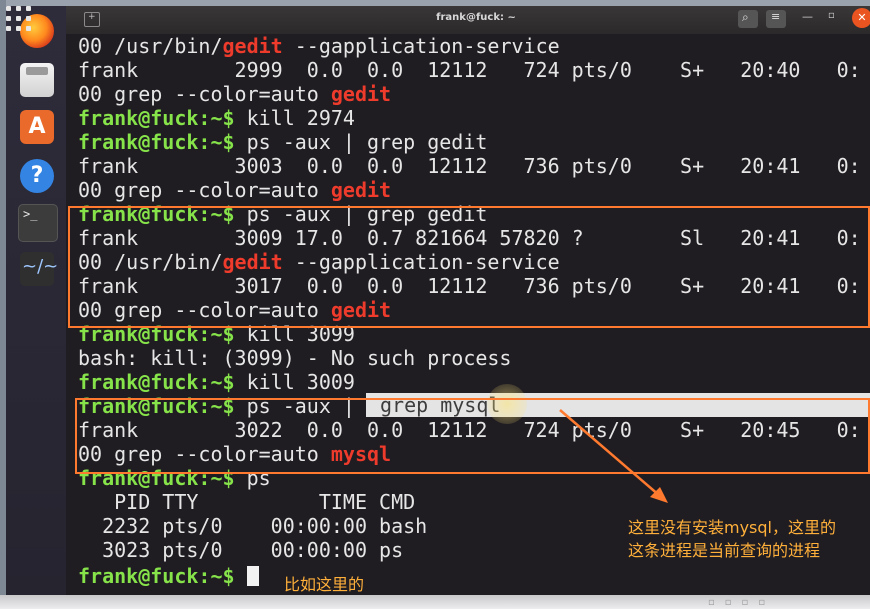  I want to click on hamburger-menu-icon: ≡, so click(776, 16).